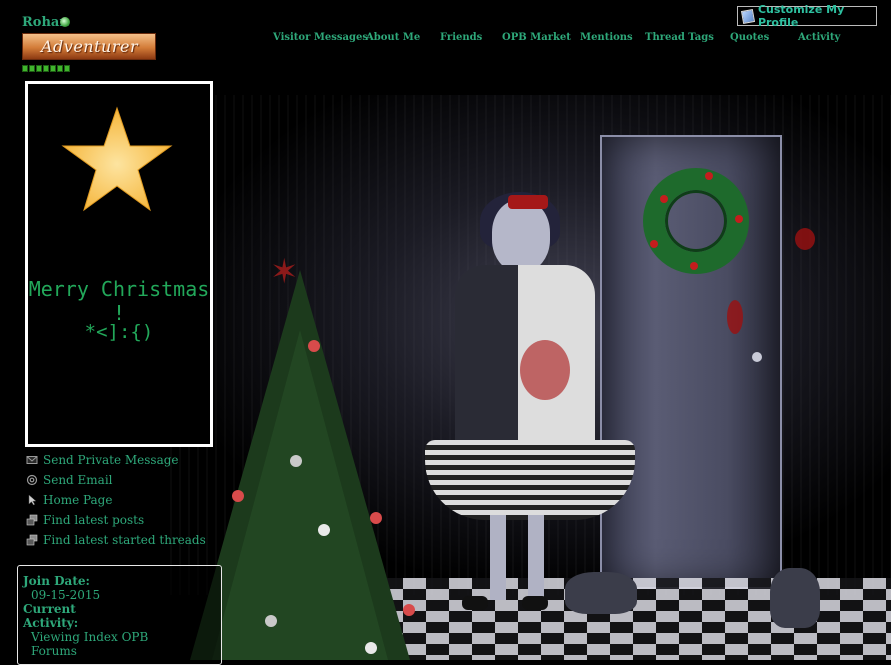  I want to click on current-activity-label-cont: Activity:, so click(51, 623).